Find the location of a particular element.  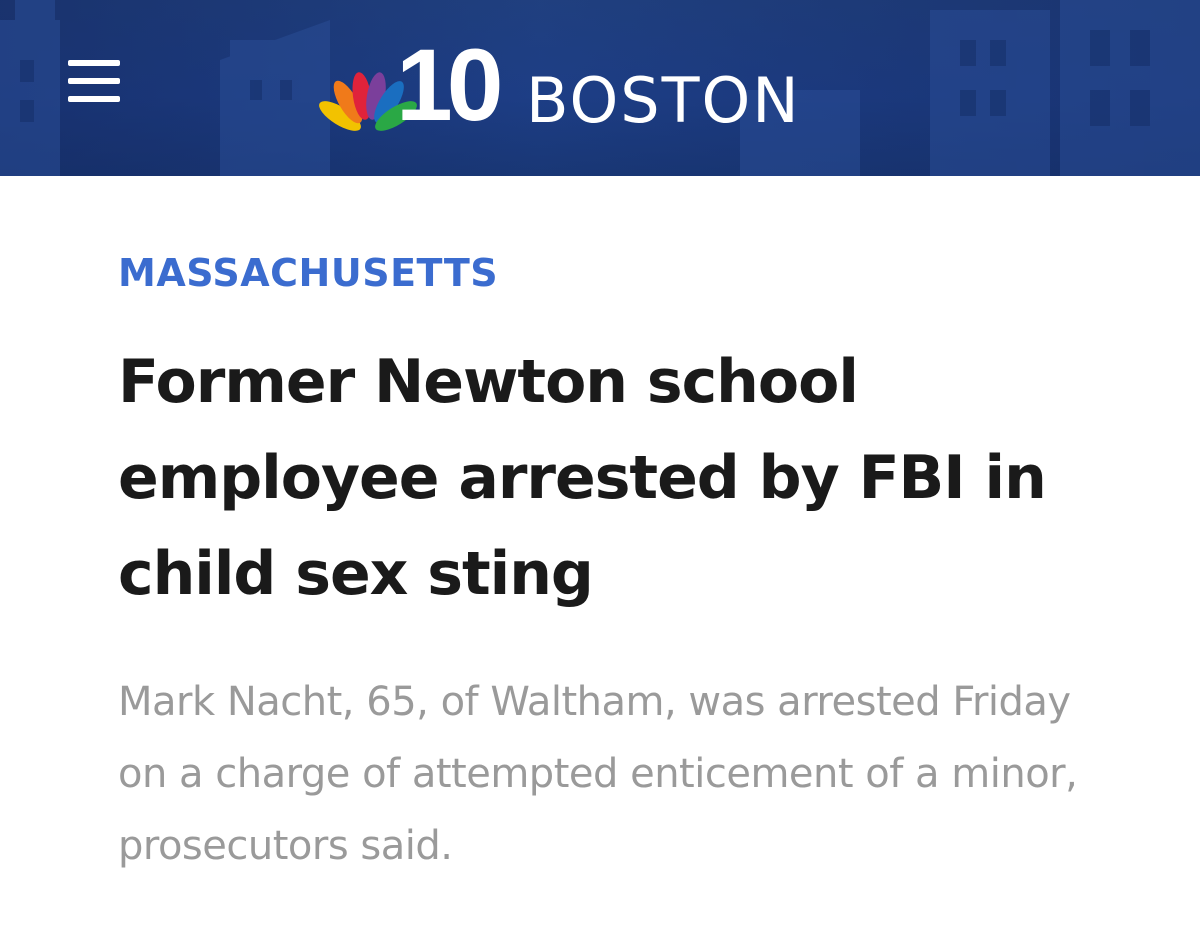

menu-bar-middle is located at coordinates (94, 81).